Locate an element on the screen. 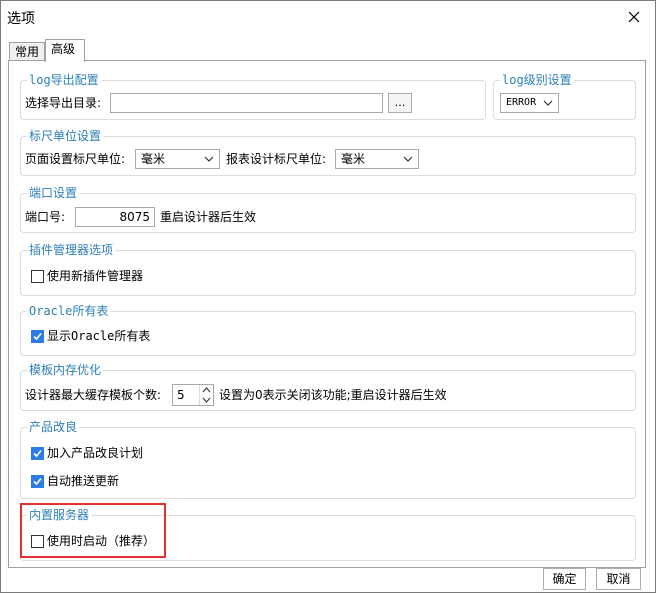 Image resolution: width=656 pixels, height=593 pixels. port-title: 端口设置 is located at coordinates (53, 193).